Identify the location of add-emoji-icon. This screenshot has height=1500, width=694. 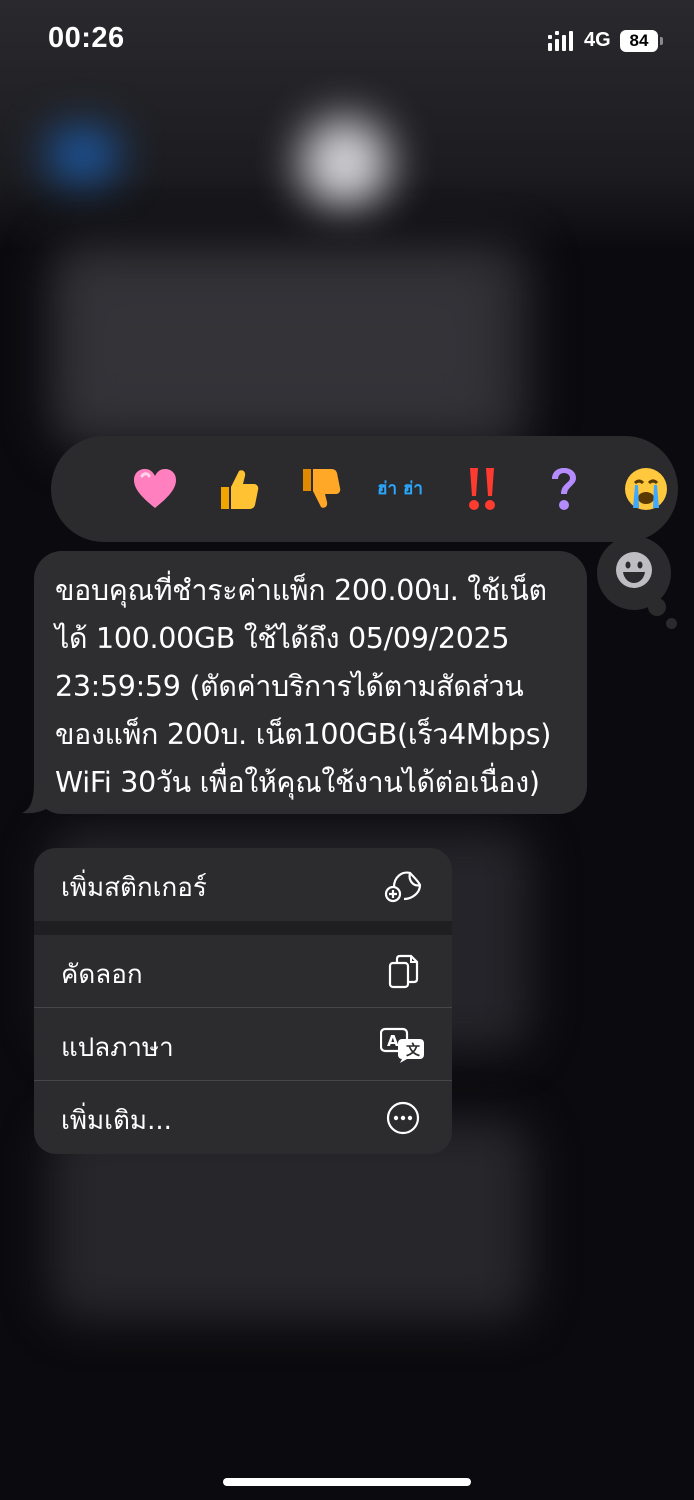
(634, 570).